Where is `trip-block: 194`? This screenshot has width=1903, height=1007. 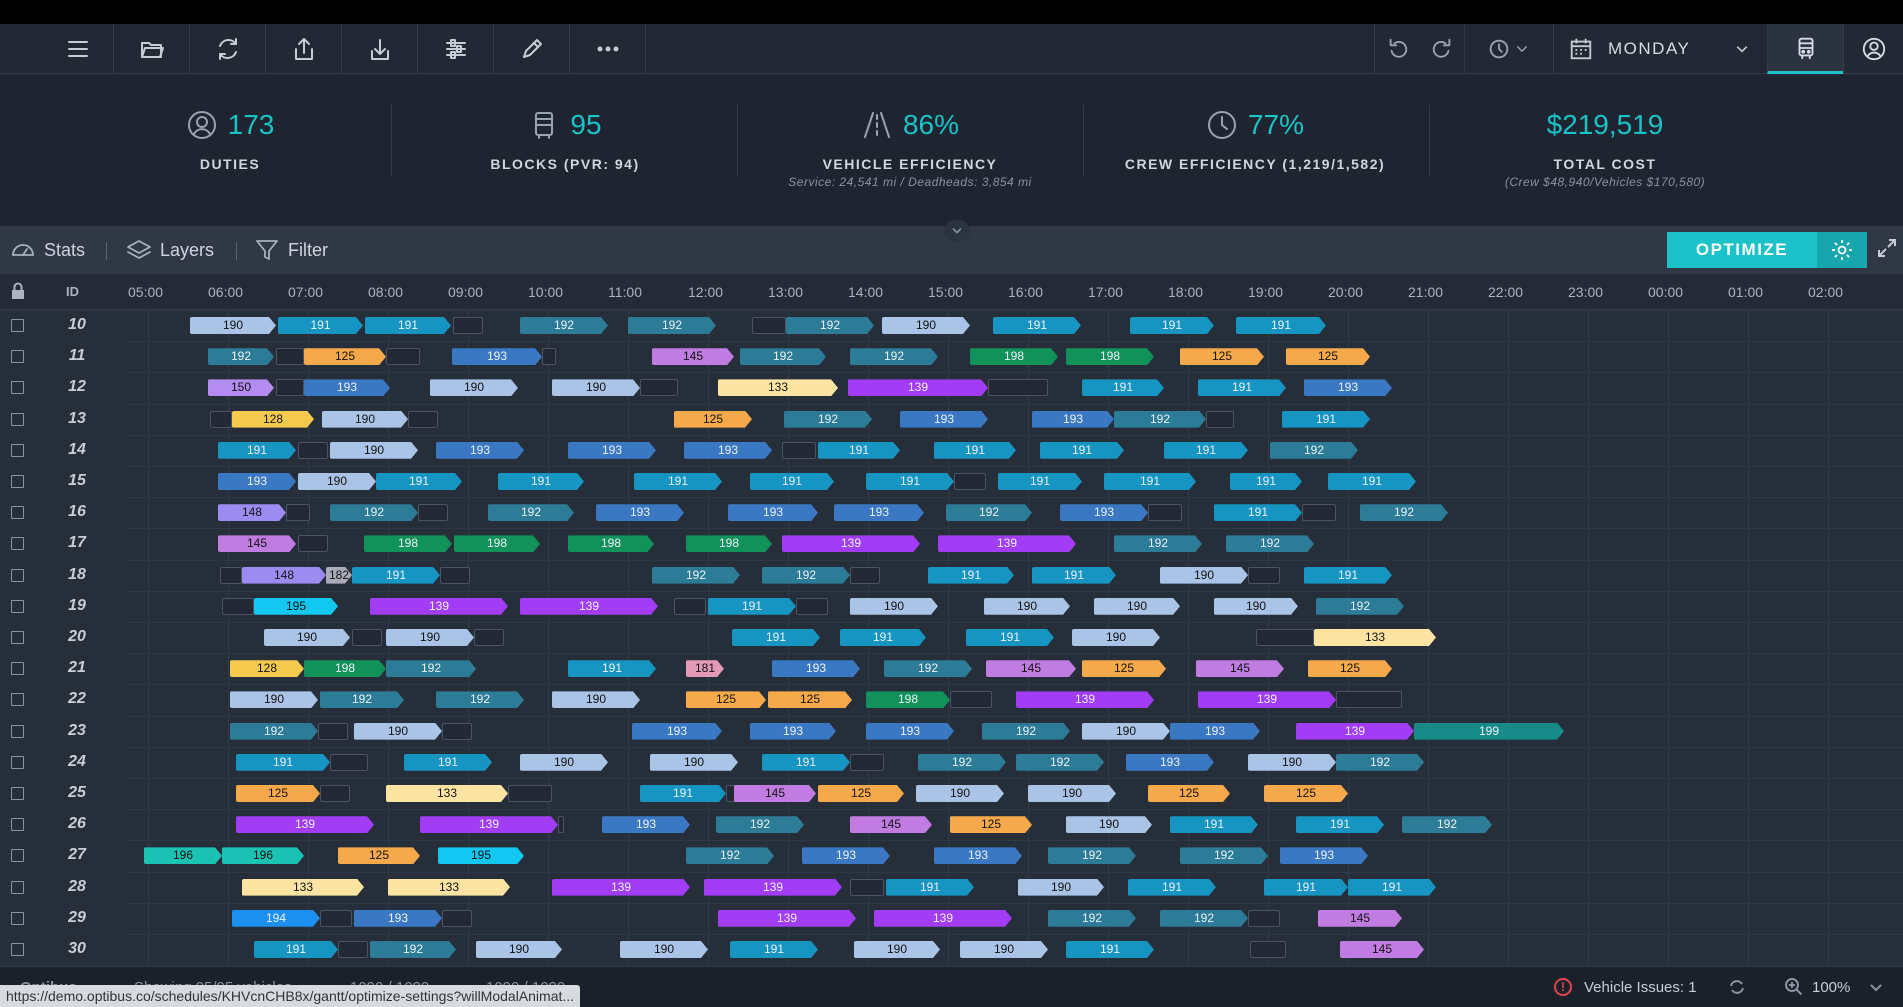 trip-block: 194 is located at coordinates (276, 918).